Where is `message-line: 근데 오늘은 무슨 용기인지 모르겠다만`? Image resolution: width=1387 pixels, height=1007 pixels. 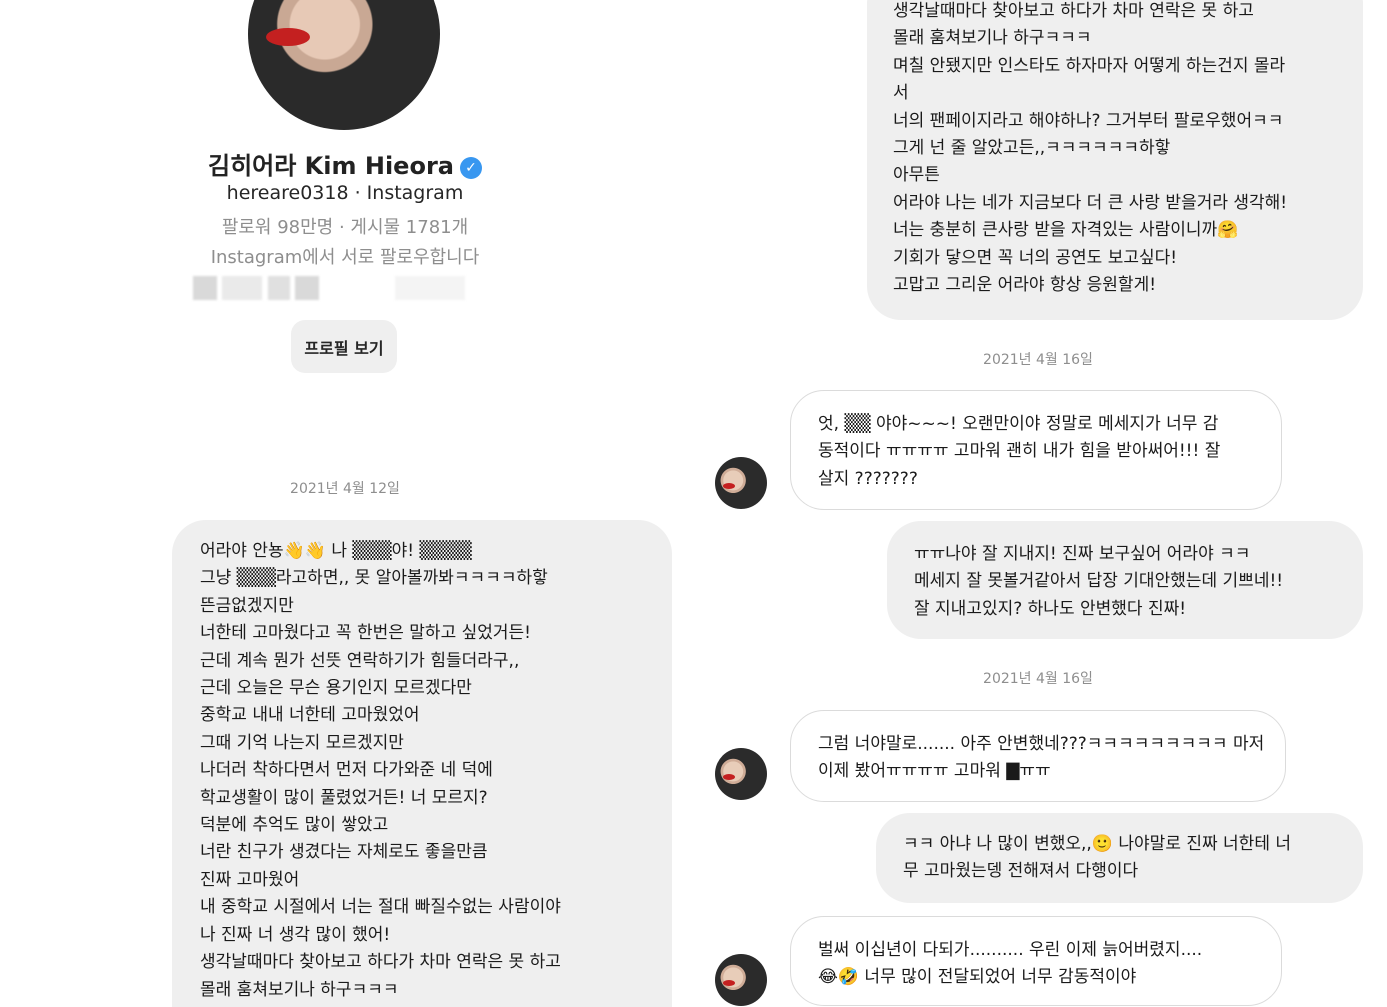
message-line: 근데 오늘은 무슨 용기인지 모르겠다만 is located at coordinates (336, 688).